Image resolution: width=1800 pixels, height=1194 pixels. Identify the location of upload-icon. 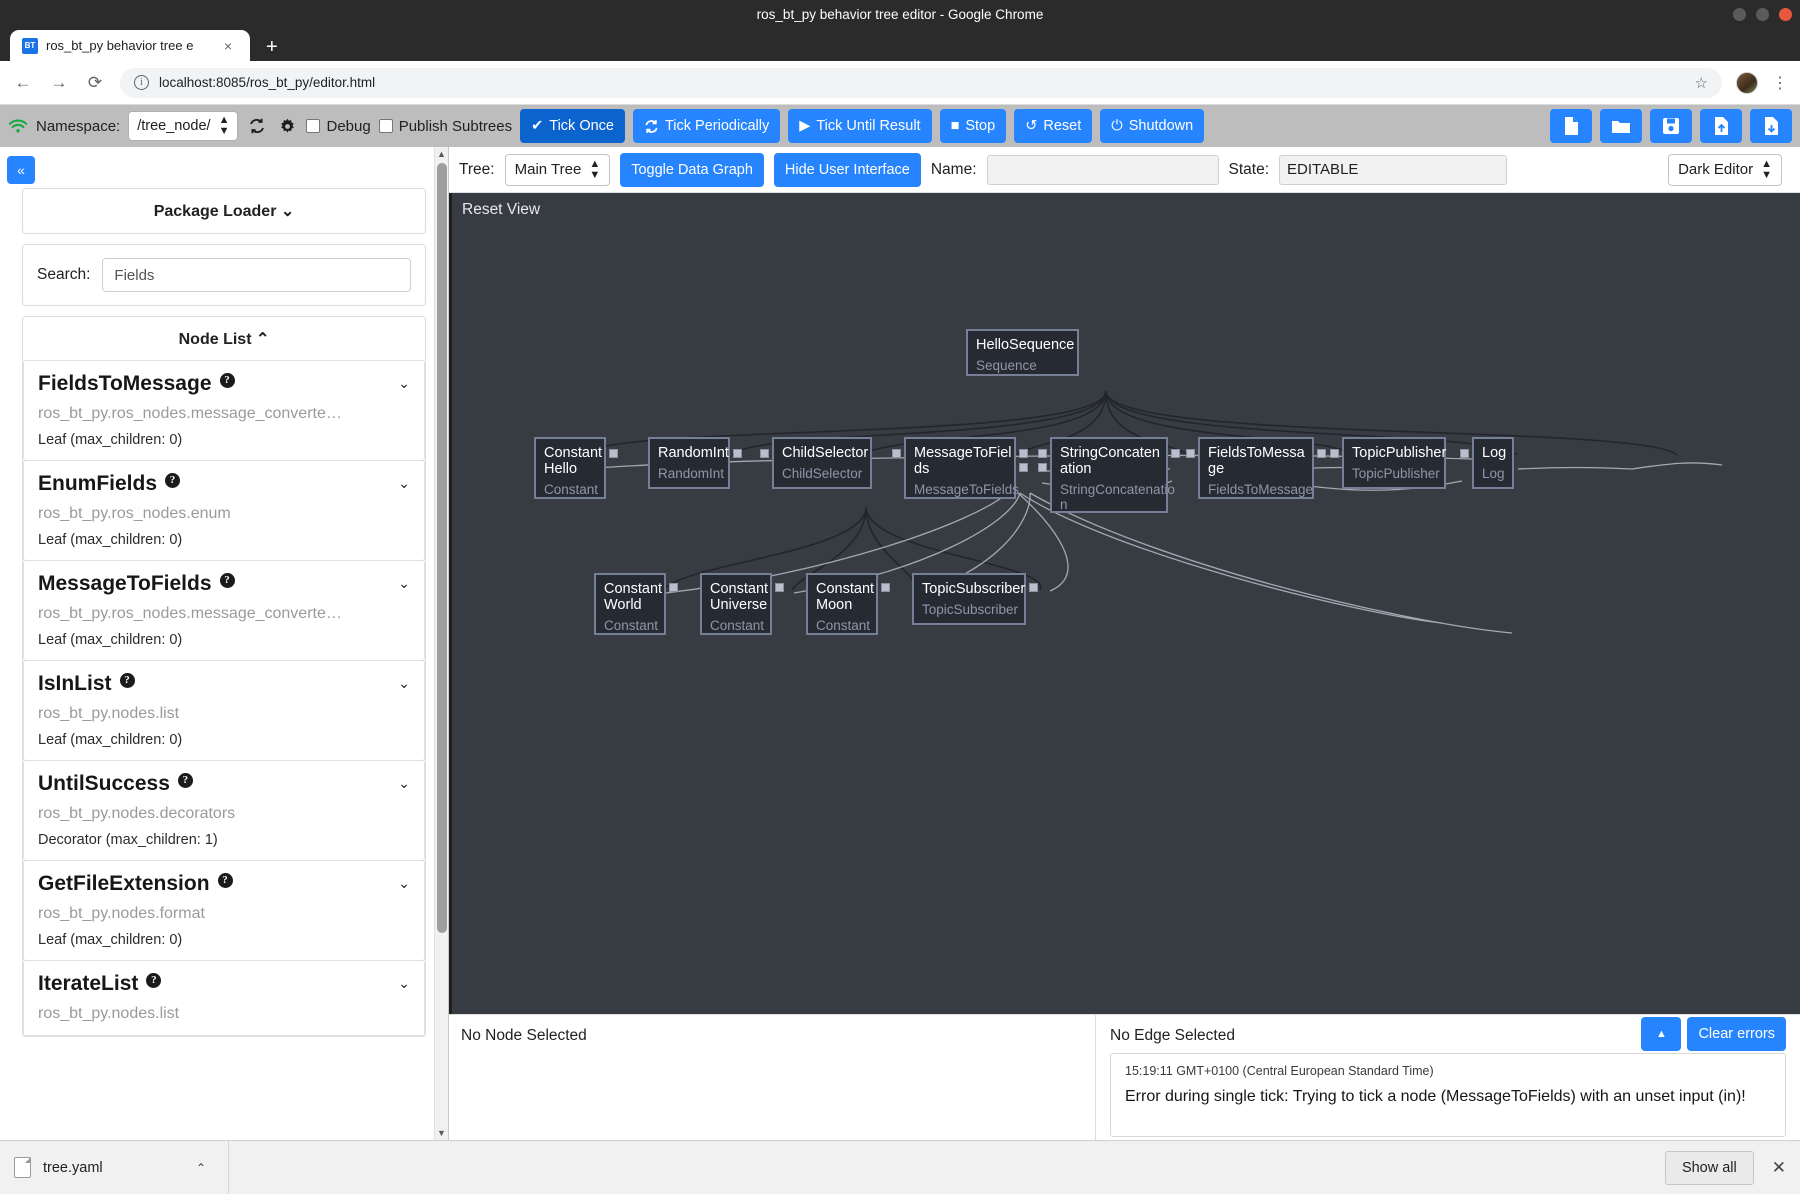
(1721, 126).